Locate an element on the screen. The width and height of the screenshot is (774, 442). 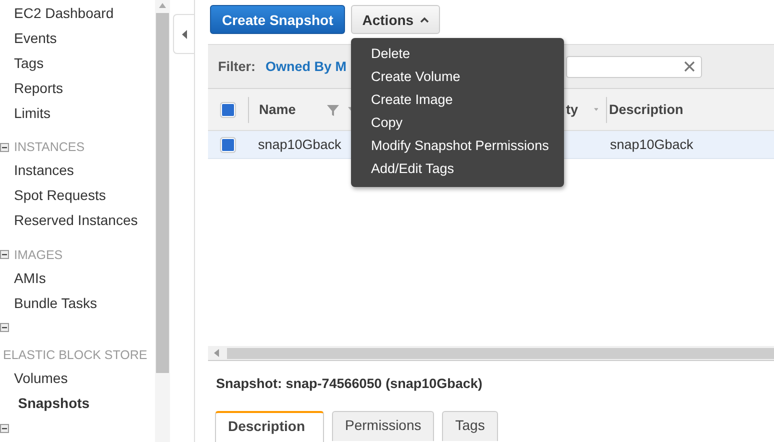
section-heading: IMAGES is located at coordinates (38, 255).